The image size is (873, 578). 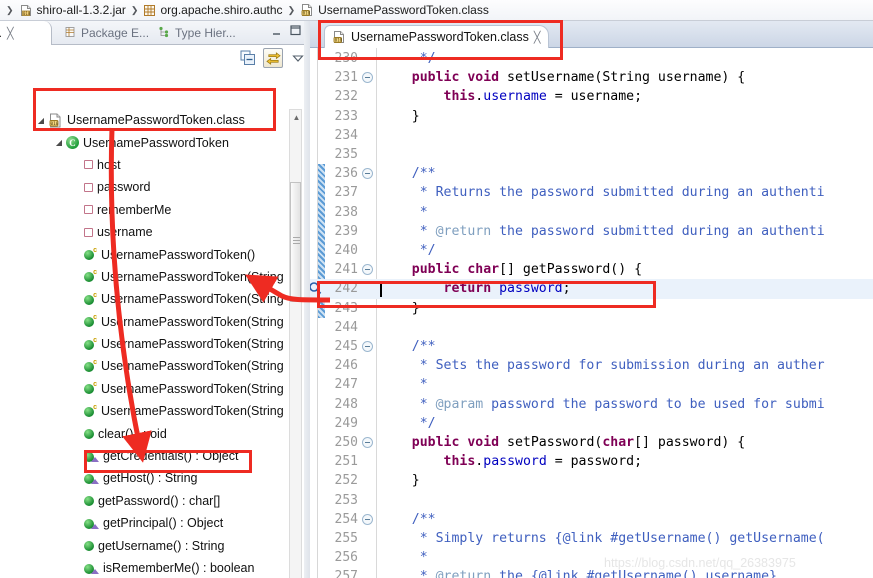 I want to click on line-number: 232, so click(x=346, y=97).